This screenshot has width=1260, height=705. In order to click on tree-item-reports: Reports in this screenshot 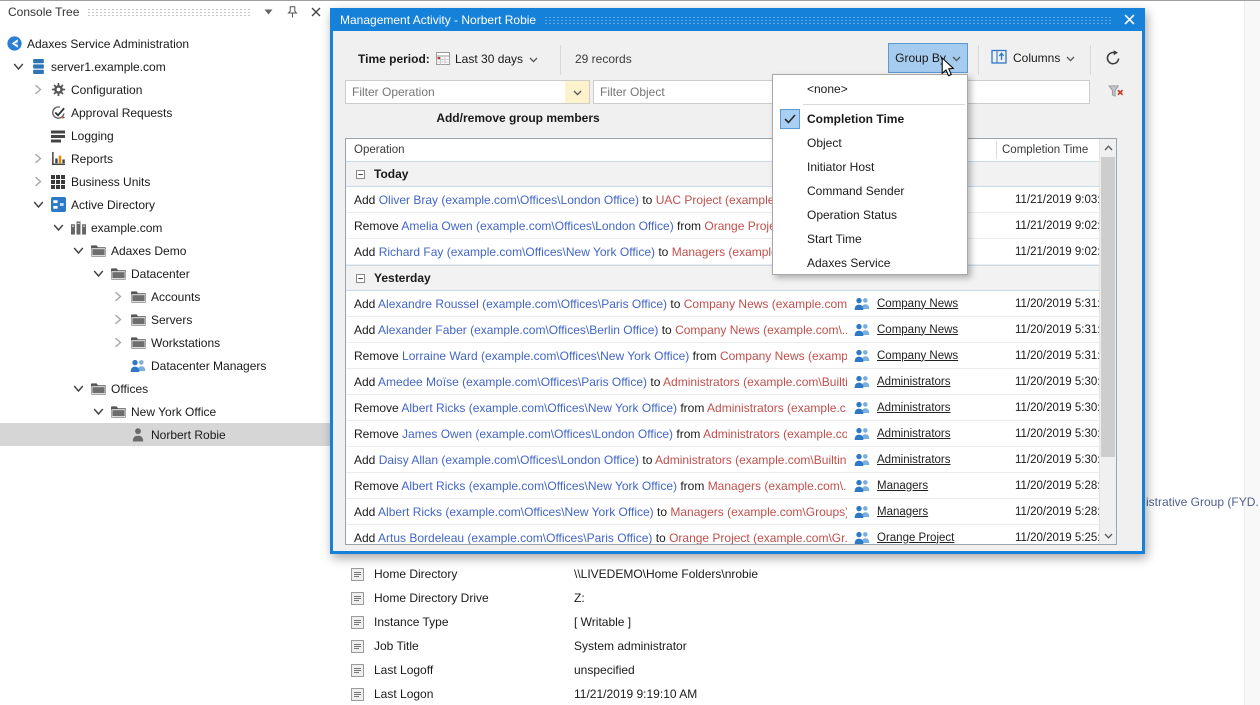, I will do `click(165, 158)`.